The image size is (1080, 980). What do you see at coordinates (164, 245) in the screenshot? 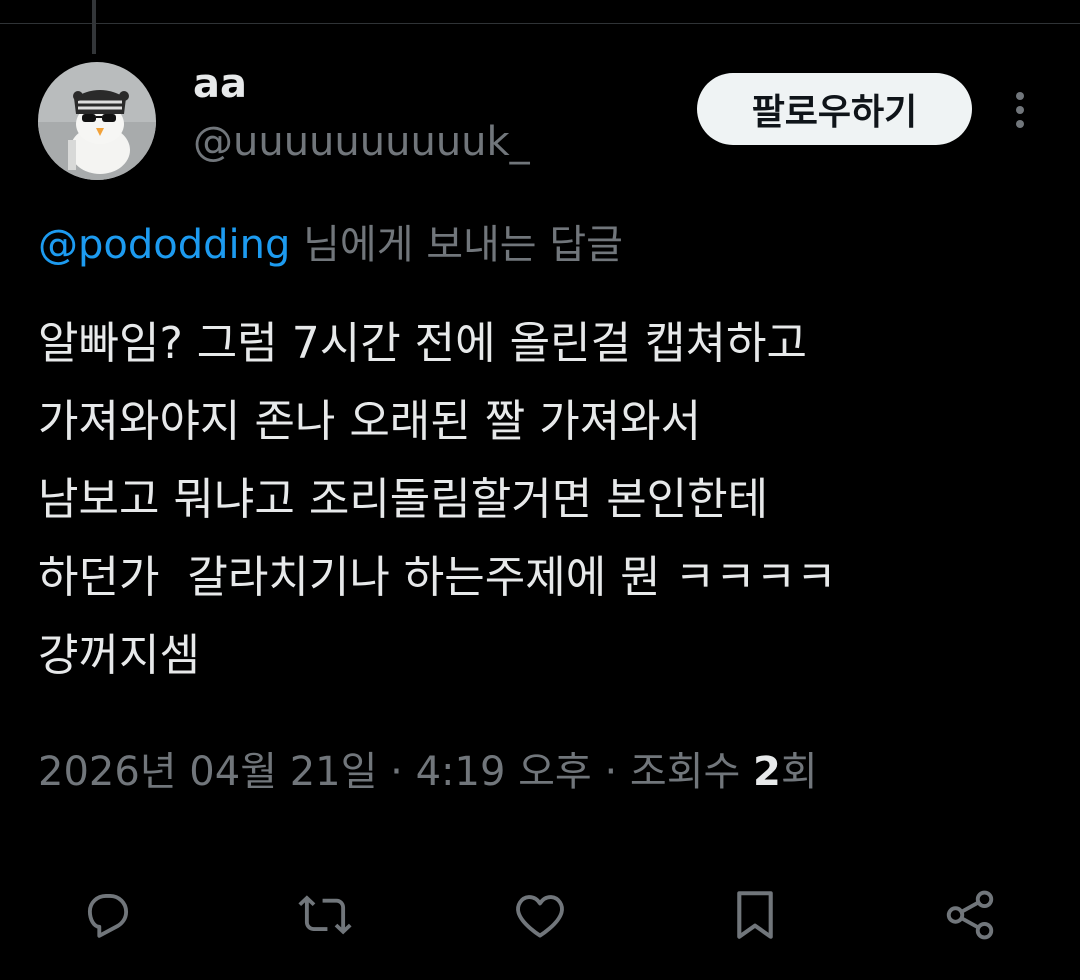
I see `reply-mention-link: @pododding` at bounding box center [164, 245].